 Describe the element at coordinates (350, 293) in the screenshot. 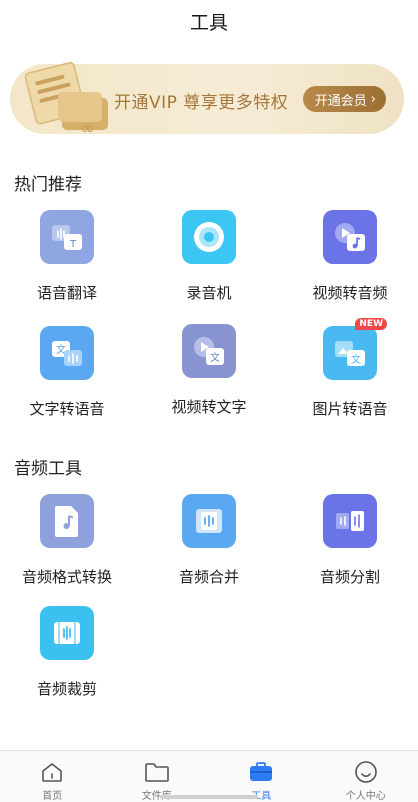

I see `tool-label: 视频转音频` at that location.